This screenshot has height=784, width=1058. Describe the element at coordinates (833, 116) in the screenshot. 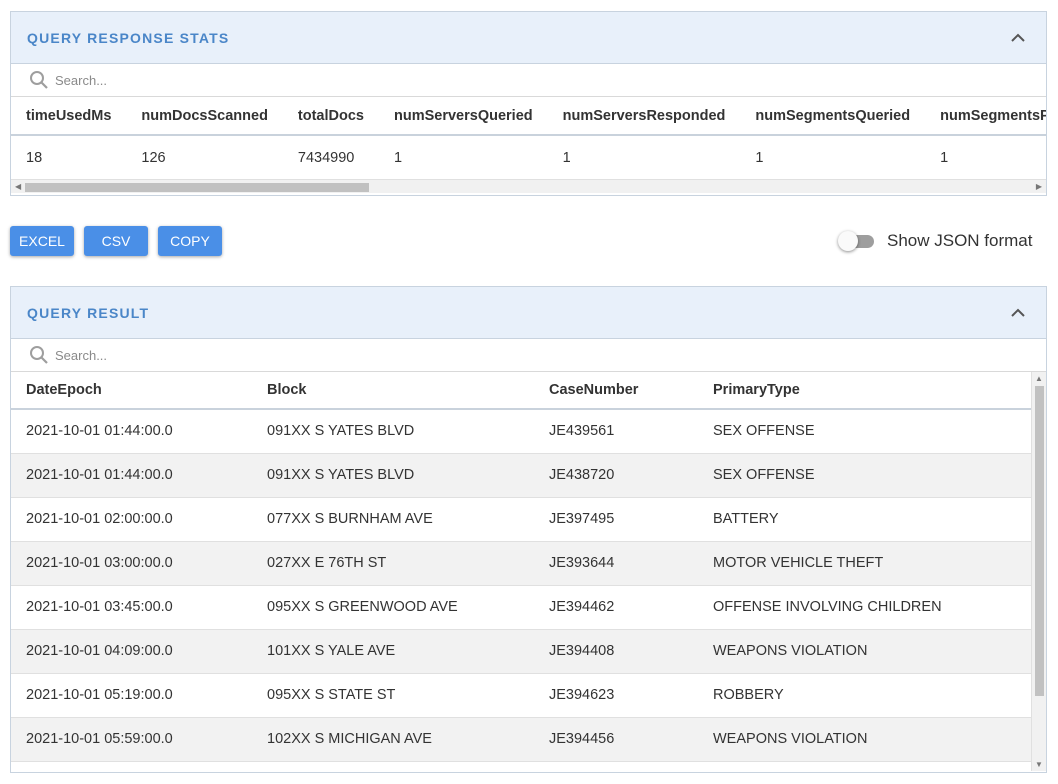

I see `column-header: numSegmentsQueried` at that location.